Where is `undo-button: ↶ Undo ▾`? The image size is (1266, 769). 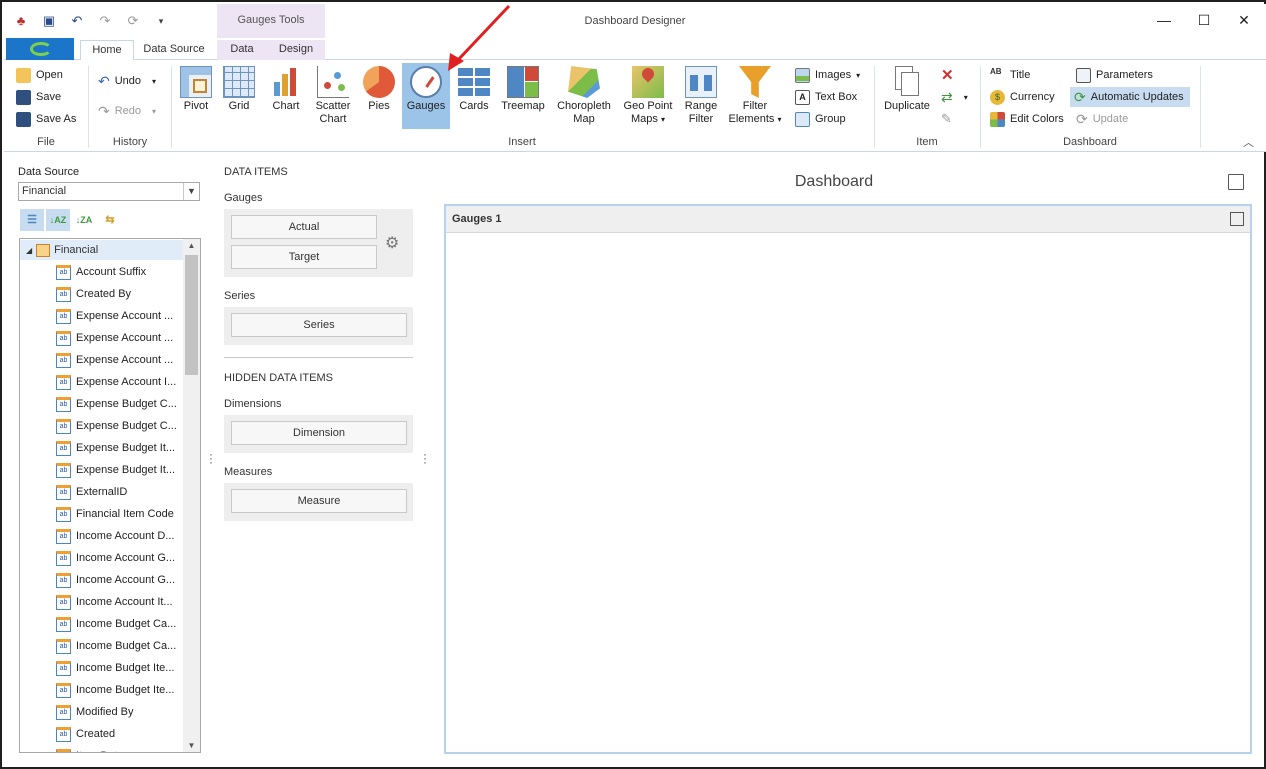 undo-button: ↶ Undo ▾ is located at coordinates (127, 81).